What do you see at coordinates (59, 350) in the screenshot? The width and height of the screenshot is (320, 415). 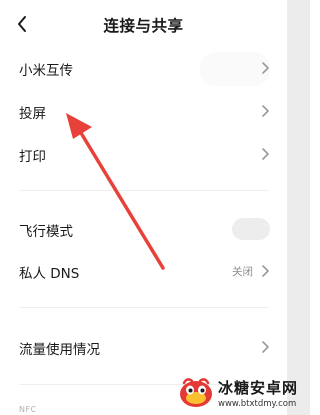 I see `row-label: 流量使用情况` at bounding box center [59, 350].